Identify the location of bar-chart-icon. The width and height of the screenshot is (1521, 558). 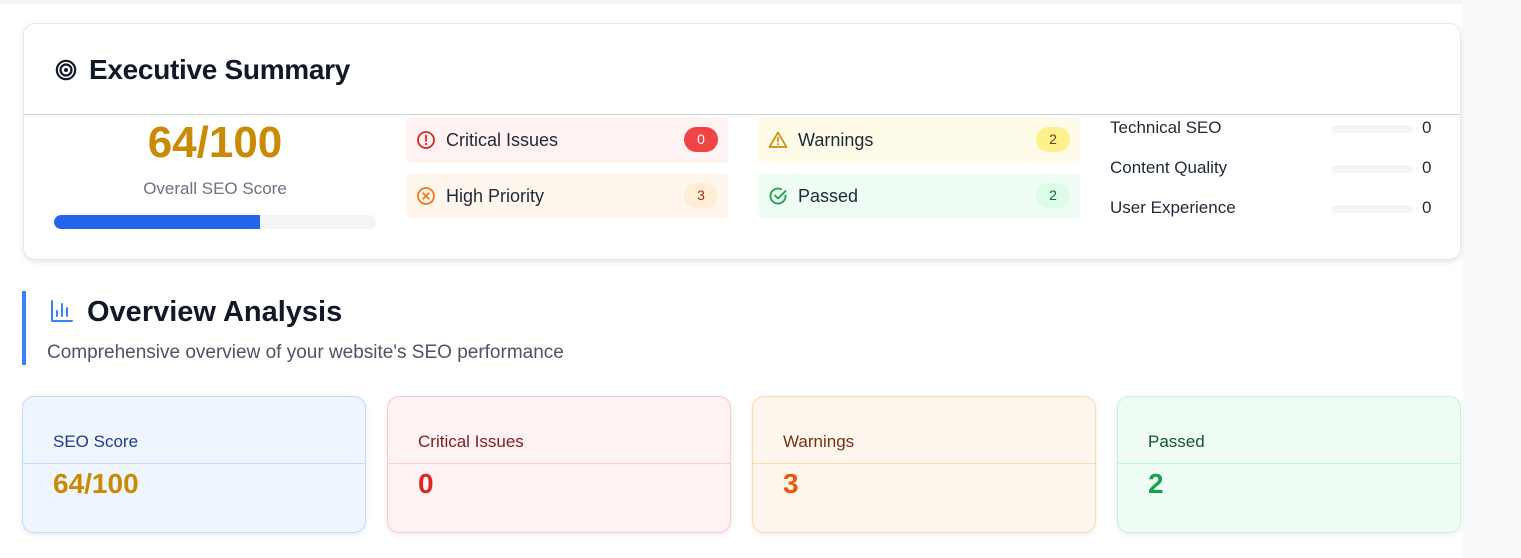
(62, 311).